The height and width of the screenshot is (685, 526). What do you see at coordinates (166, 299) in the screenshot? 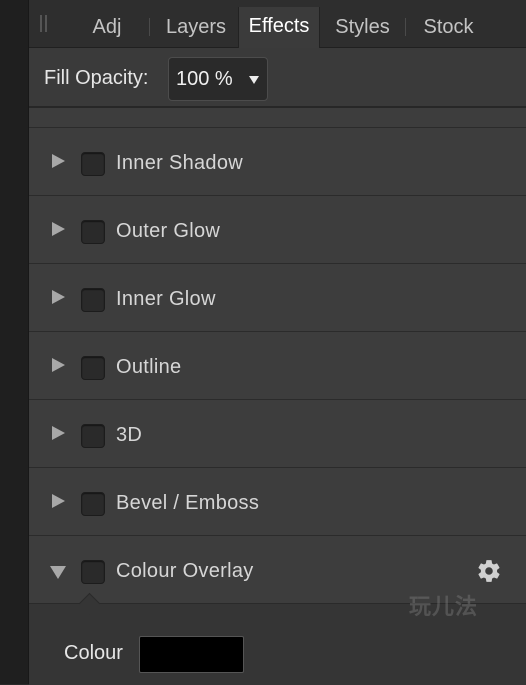
I see `effect-name: Inner Glow` at bounding box center [166, 299].